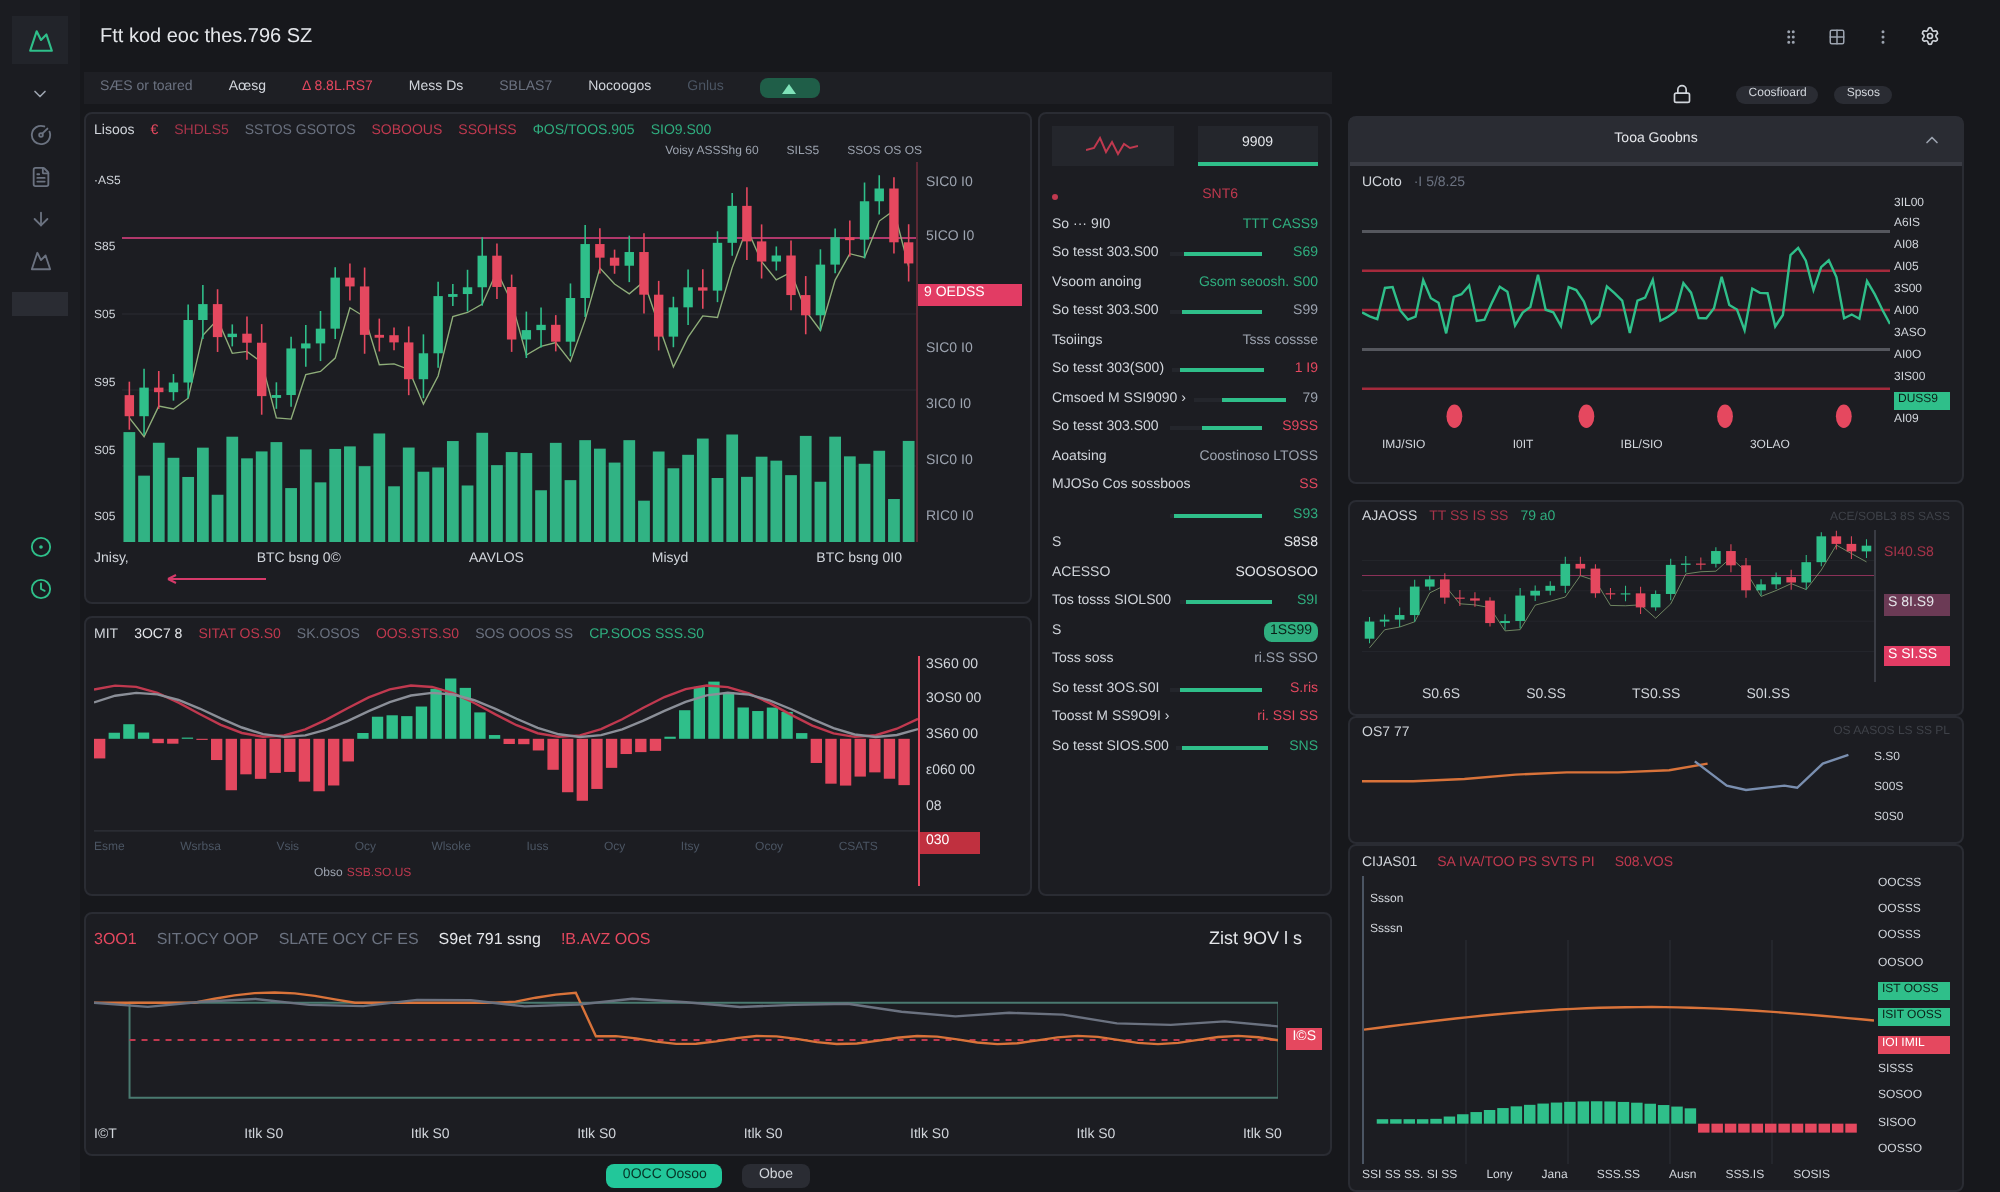 The height and width of the screenshot is (1192, 2000). Describe the element at coordinates (489, 939) in the screenshot. I see `timeline-header-text: S9et 791 ssng` at that location.